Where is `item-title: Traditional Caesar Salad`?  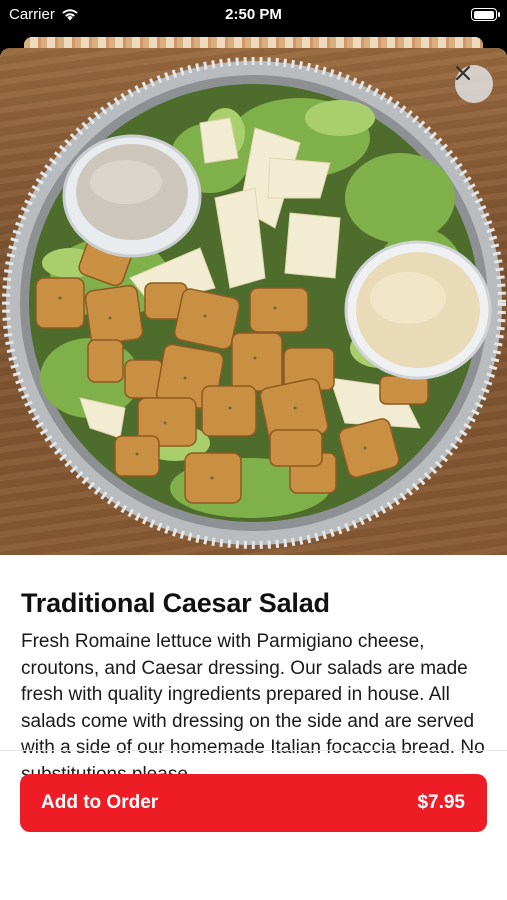
item-title: Traditional Caesar Salad is located at coordinates (175, 603).